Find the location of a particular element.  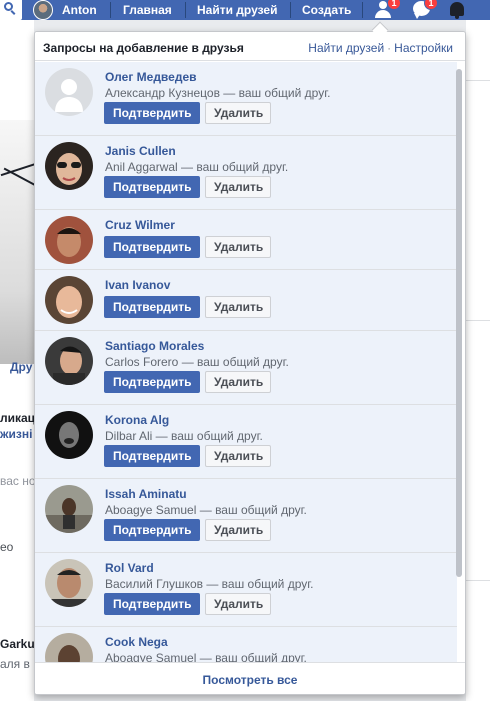

background-text: вас но is located at coordinates (18, 481).